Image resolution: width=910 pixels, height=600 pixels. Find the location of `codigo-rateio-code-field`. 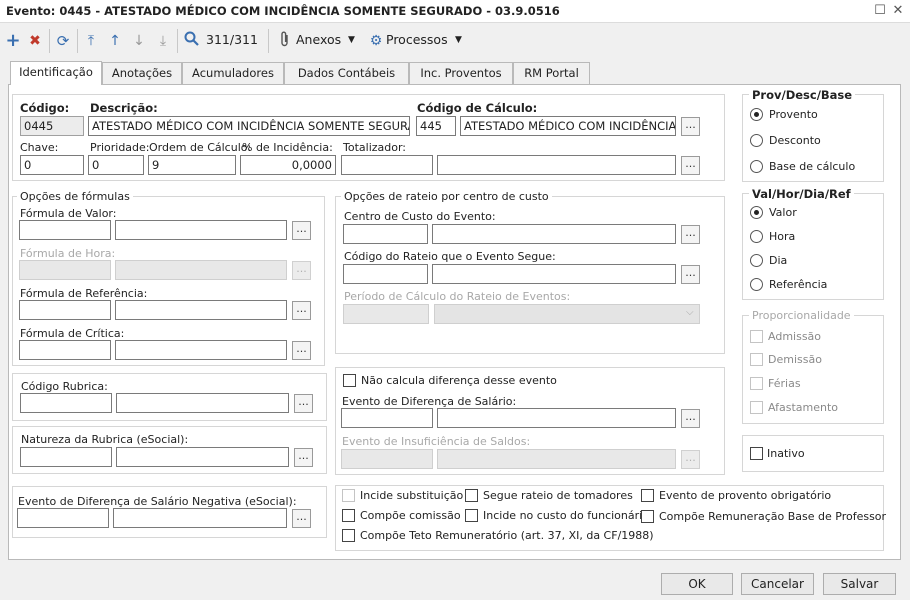

codigo-rateio-code-field is located at coordinates (385, 274).